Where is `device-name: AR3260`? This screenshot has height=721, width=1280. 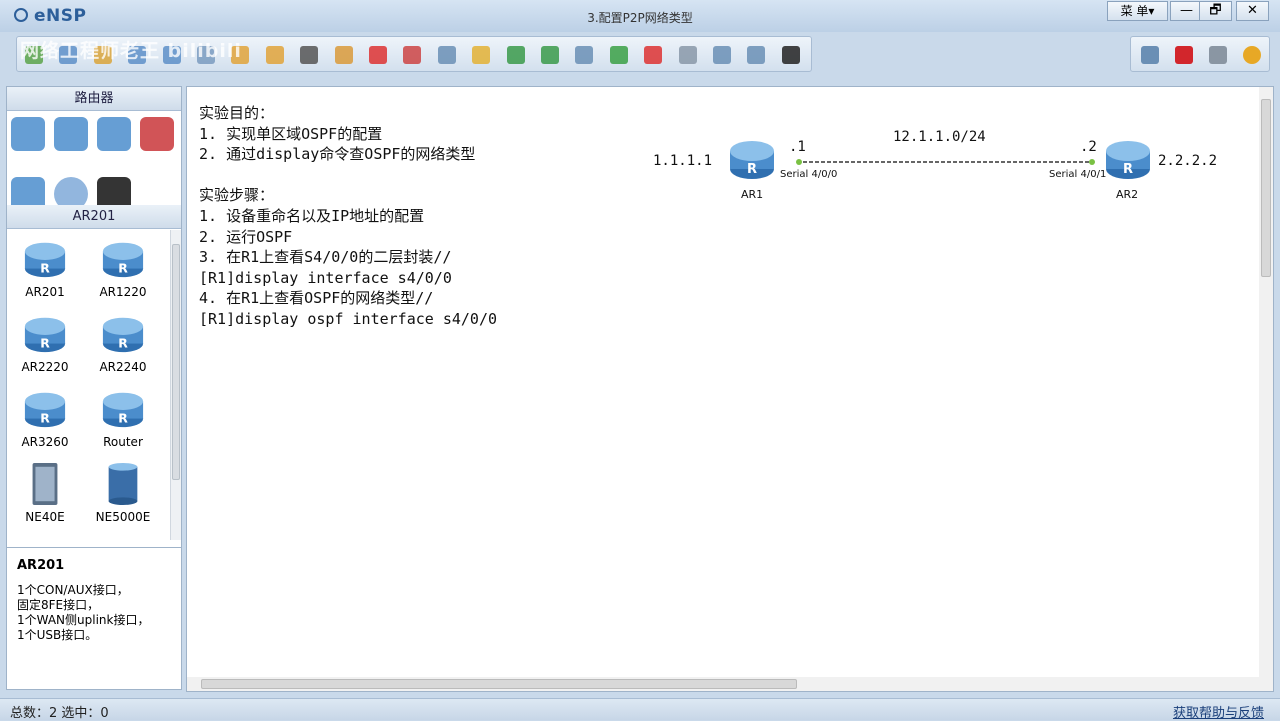
device-name: AR3260 is located at coordinates (45, 442).